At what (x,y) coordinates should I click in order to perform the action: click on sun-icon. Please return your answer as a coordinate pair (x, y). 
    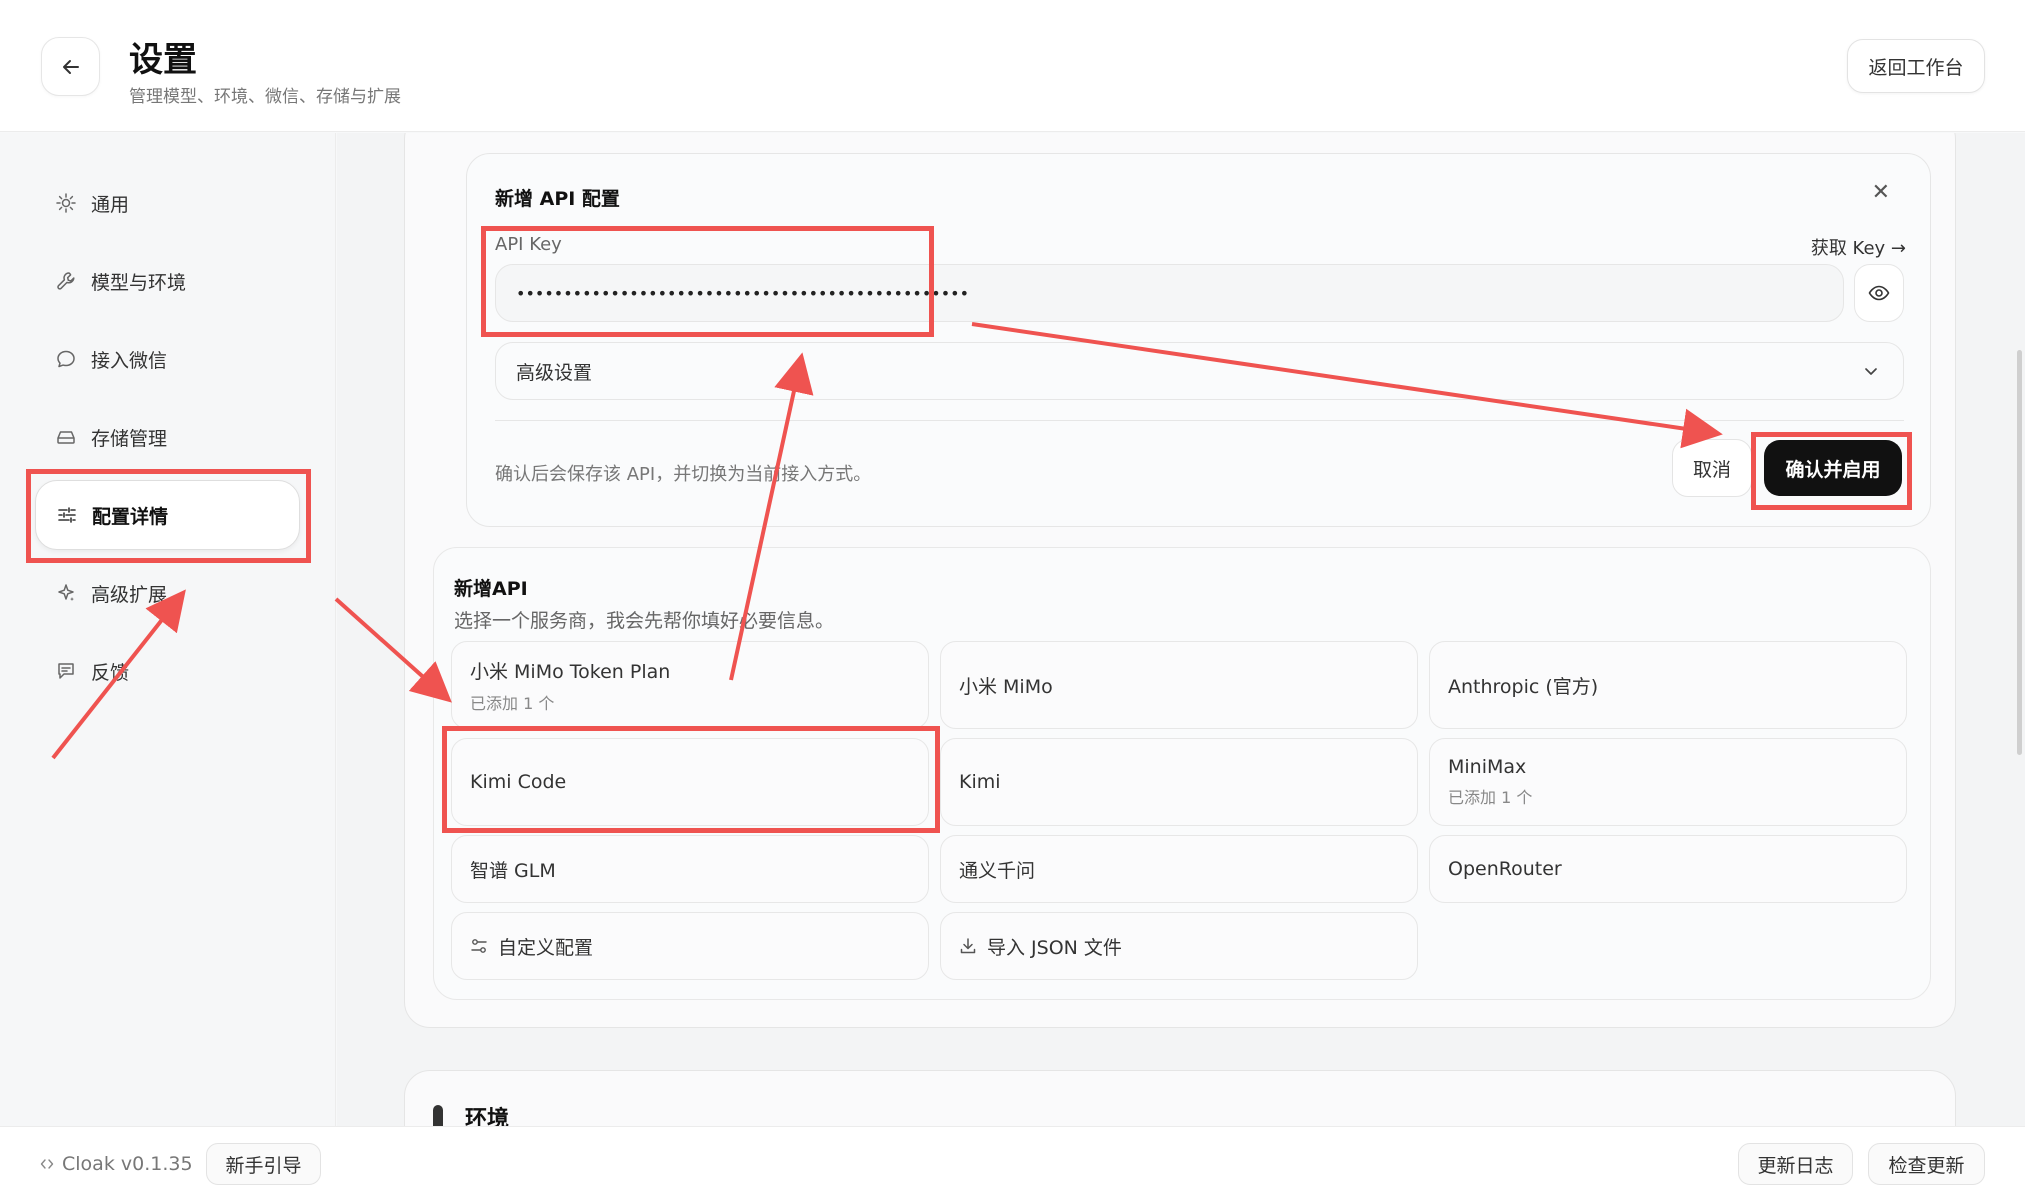
    Looking at the image, I should click on (66, 203).